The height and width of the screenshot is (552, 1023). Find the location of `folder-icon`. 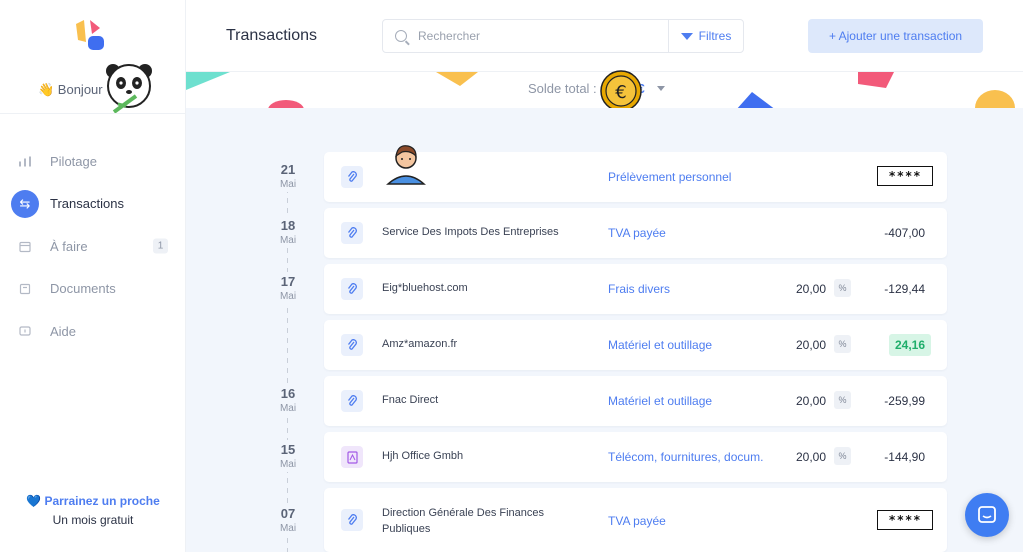

folder-icon is located at coordinates (24, 288).